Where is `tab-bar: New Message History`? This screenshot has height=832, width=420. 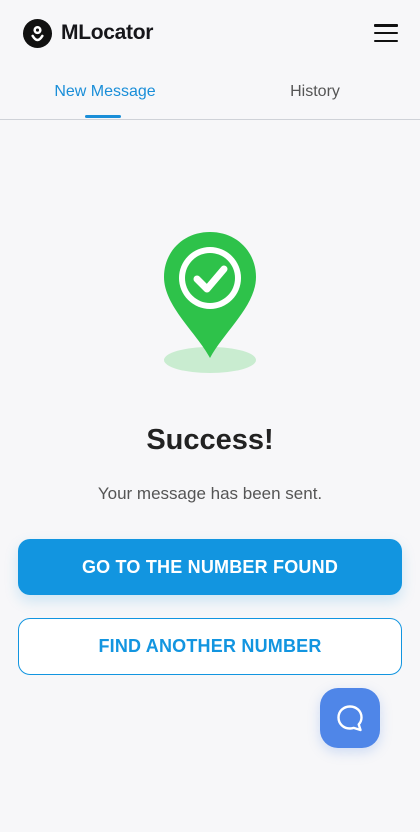
tab-bar: New Message History is located at coordinates (210, 93).